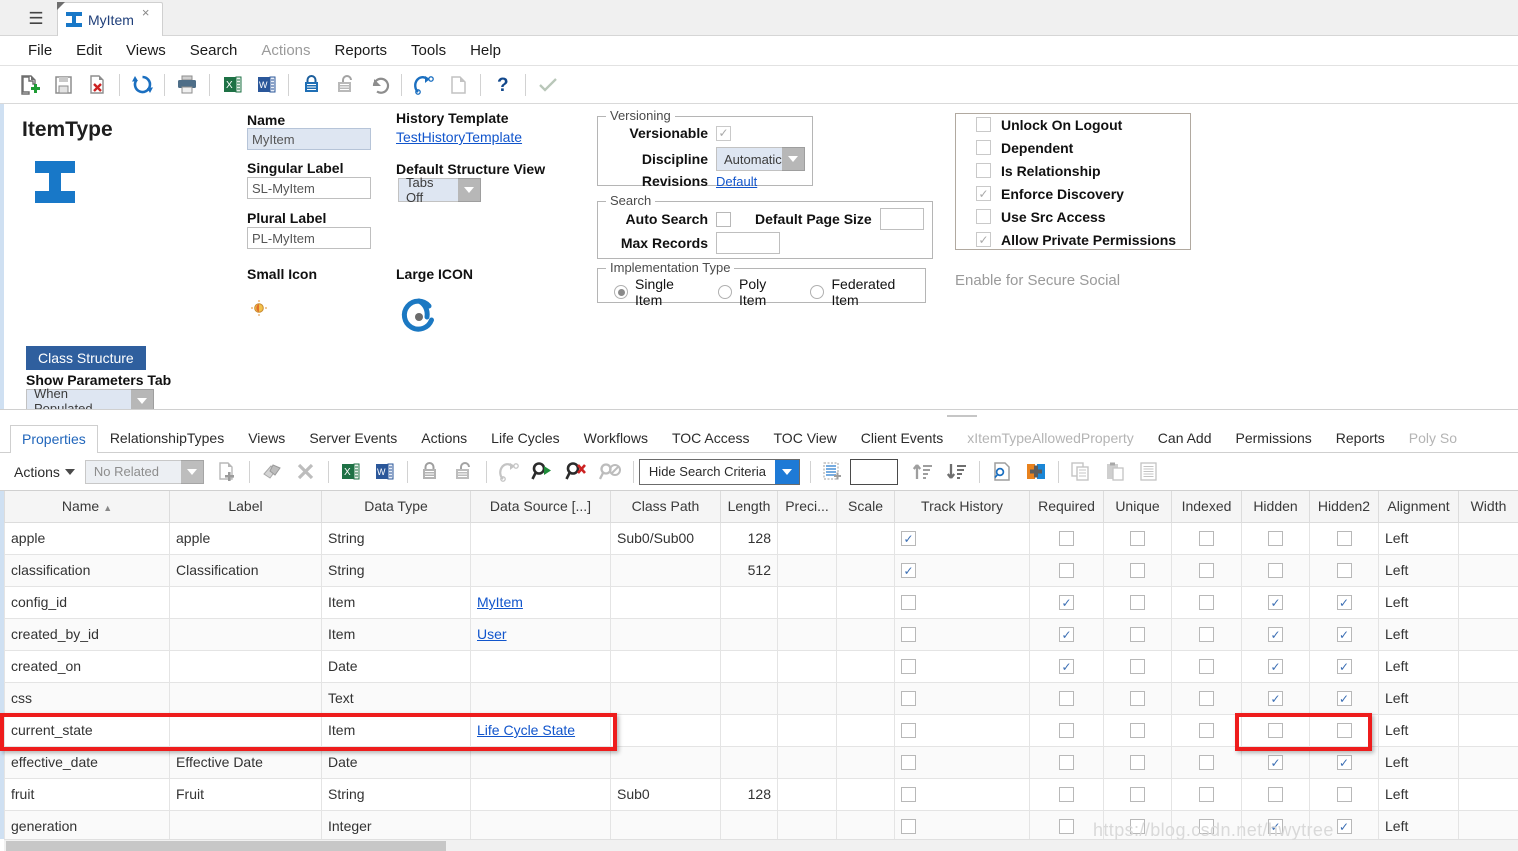 This screenshot has width=1518, height=851. What do you see at coordinates (621, 292) in the screenshot?
I see `radio-single-item` at bounding box center [621, 292].